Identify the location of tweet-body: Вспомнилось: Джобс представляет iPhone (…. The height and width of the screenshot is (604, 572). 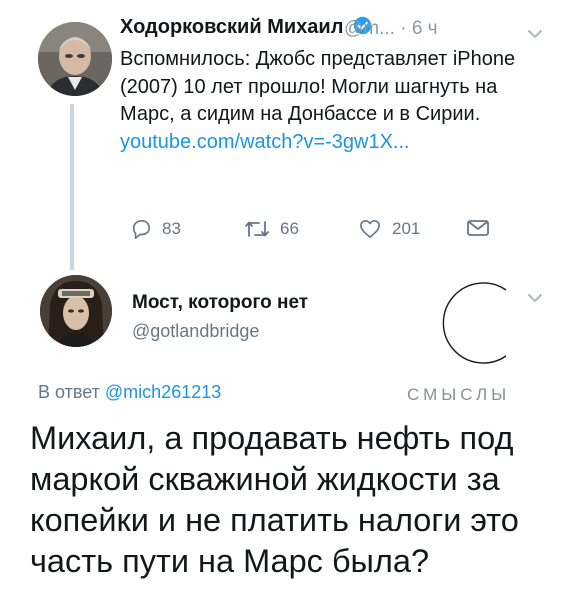
(318, 86).